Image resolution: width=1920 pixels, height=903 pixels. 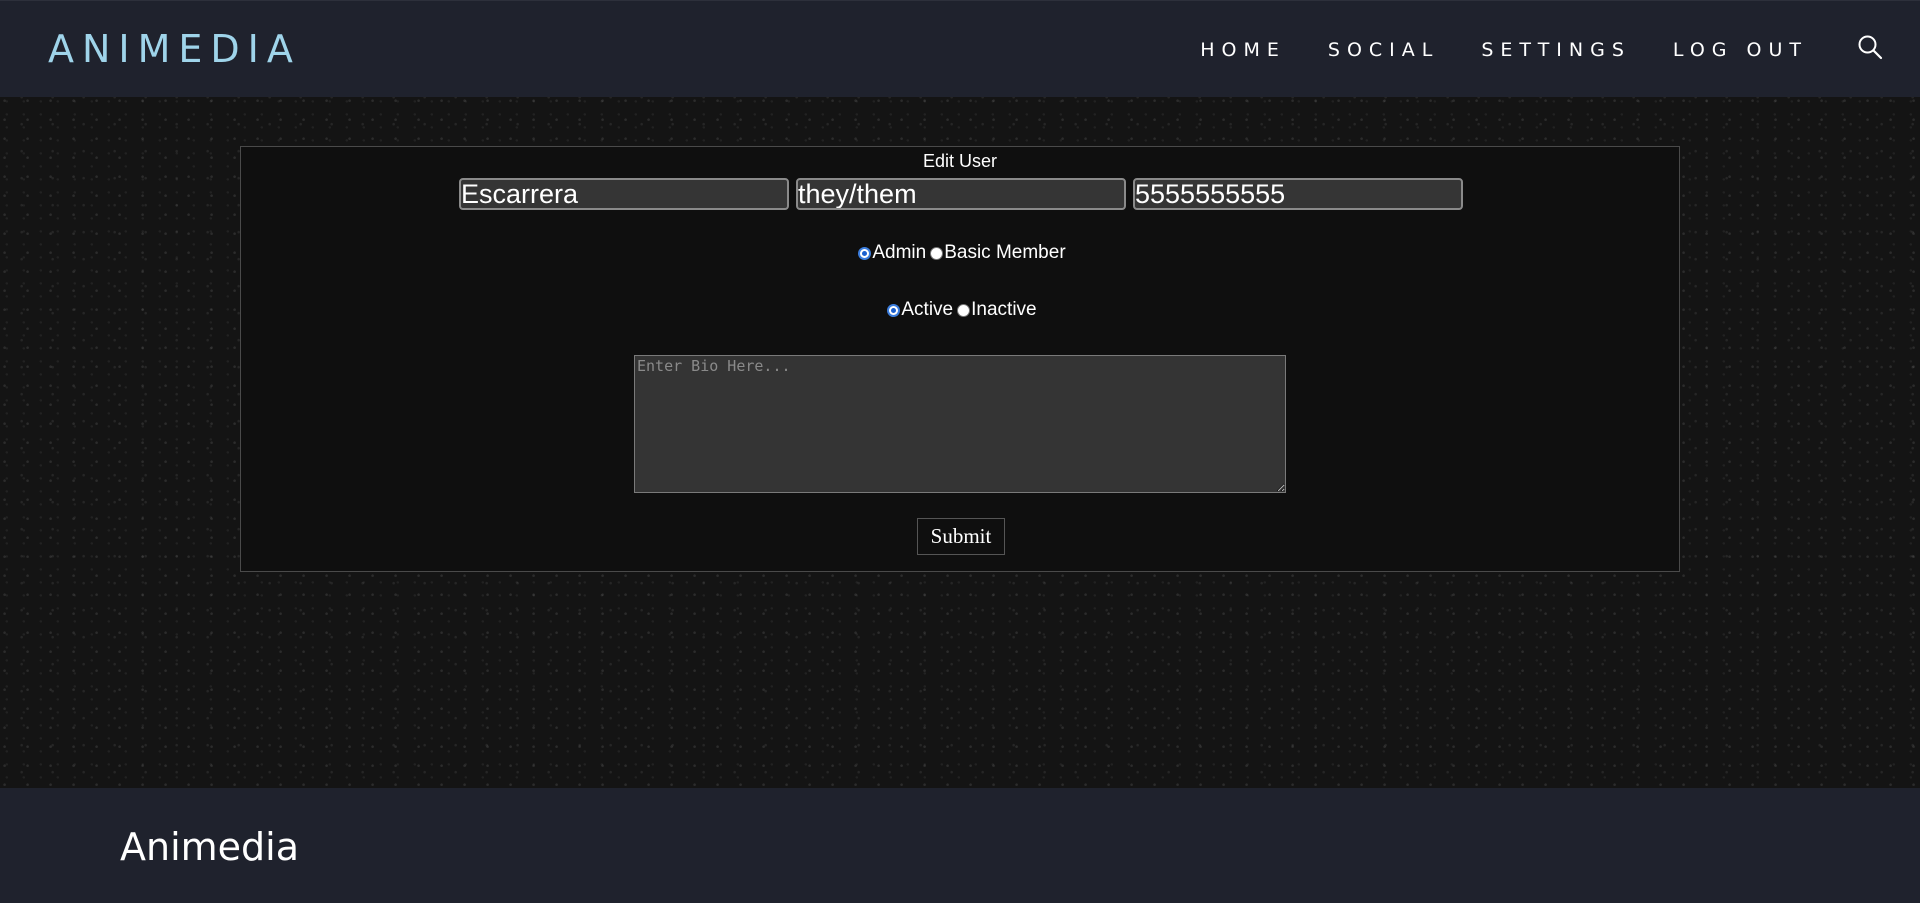 I want to click on nav-settings: SETTINGS, so click(x=1556, y=50).